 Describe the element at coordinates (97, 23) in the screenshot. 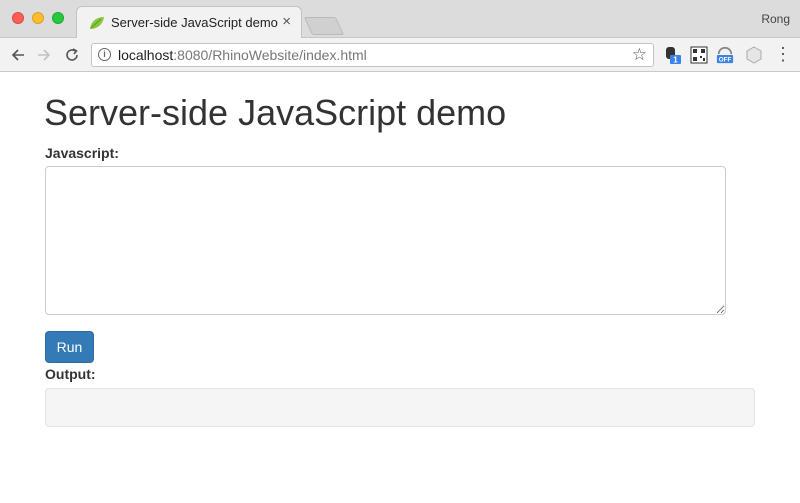

I see `leaf-icon` at that location.